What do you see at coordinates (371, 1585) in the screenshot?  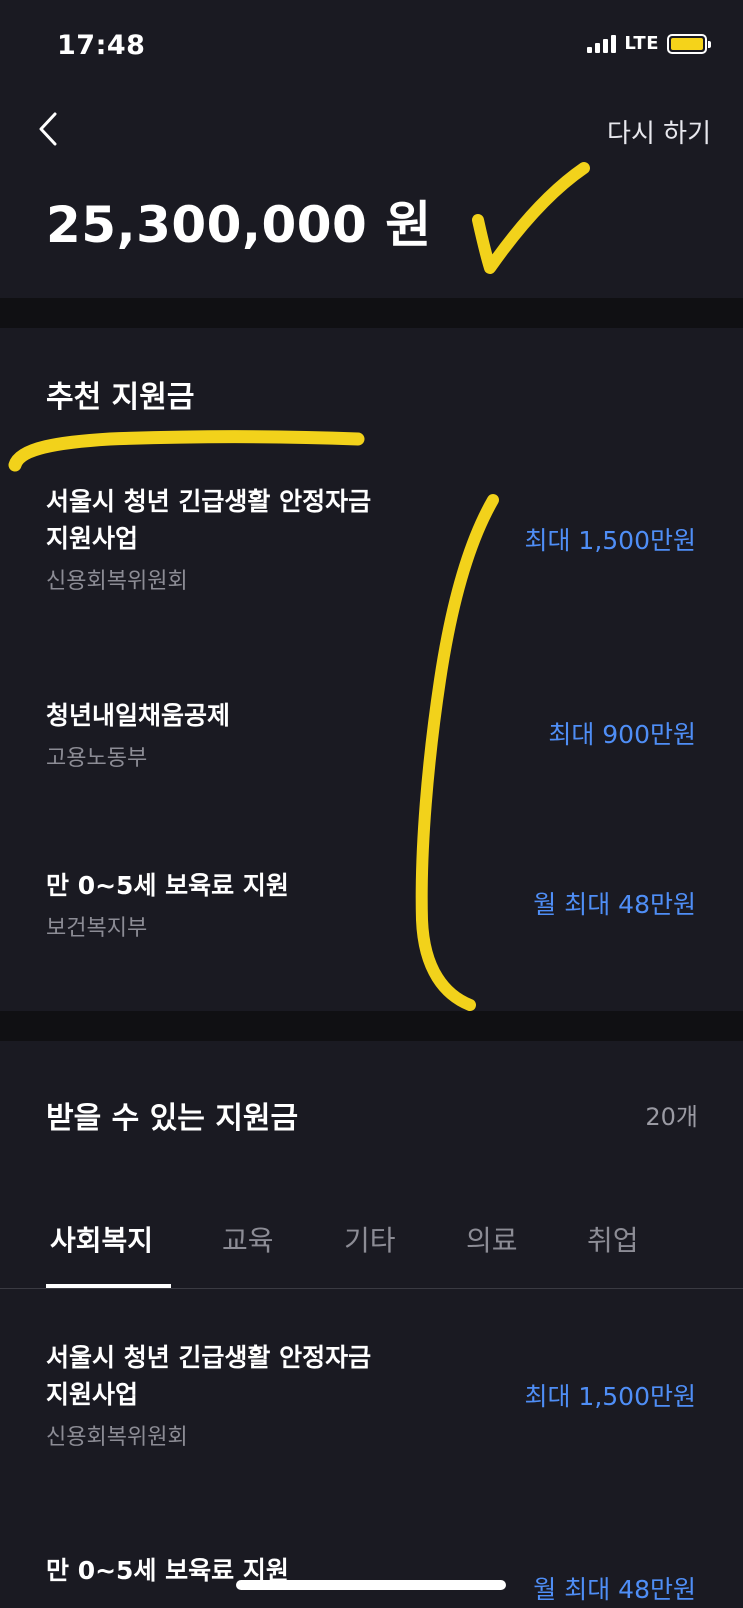 I see `home-indicator` at bounding box center [371, 1585].